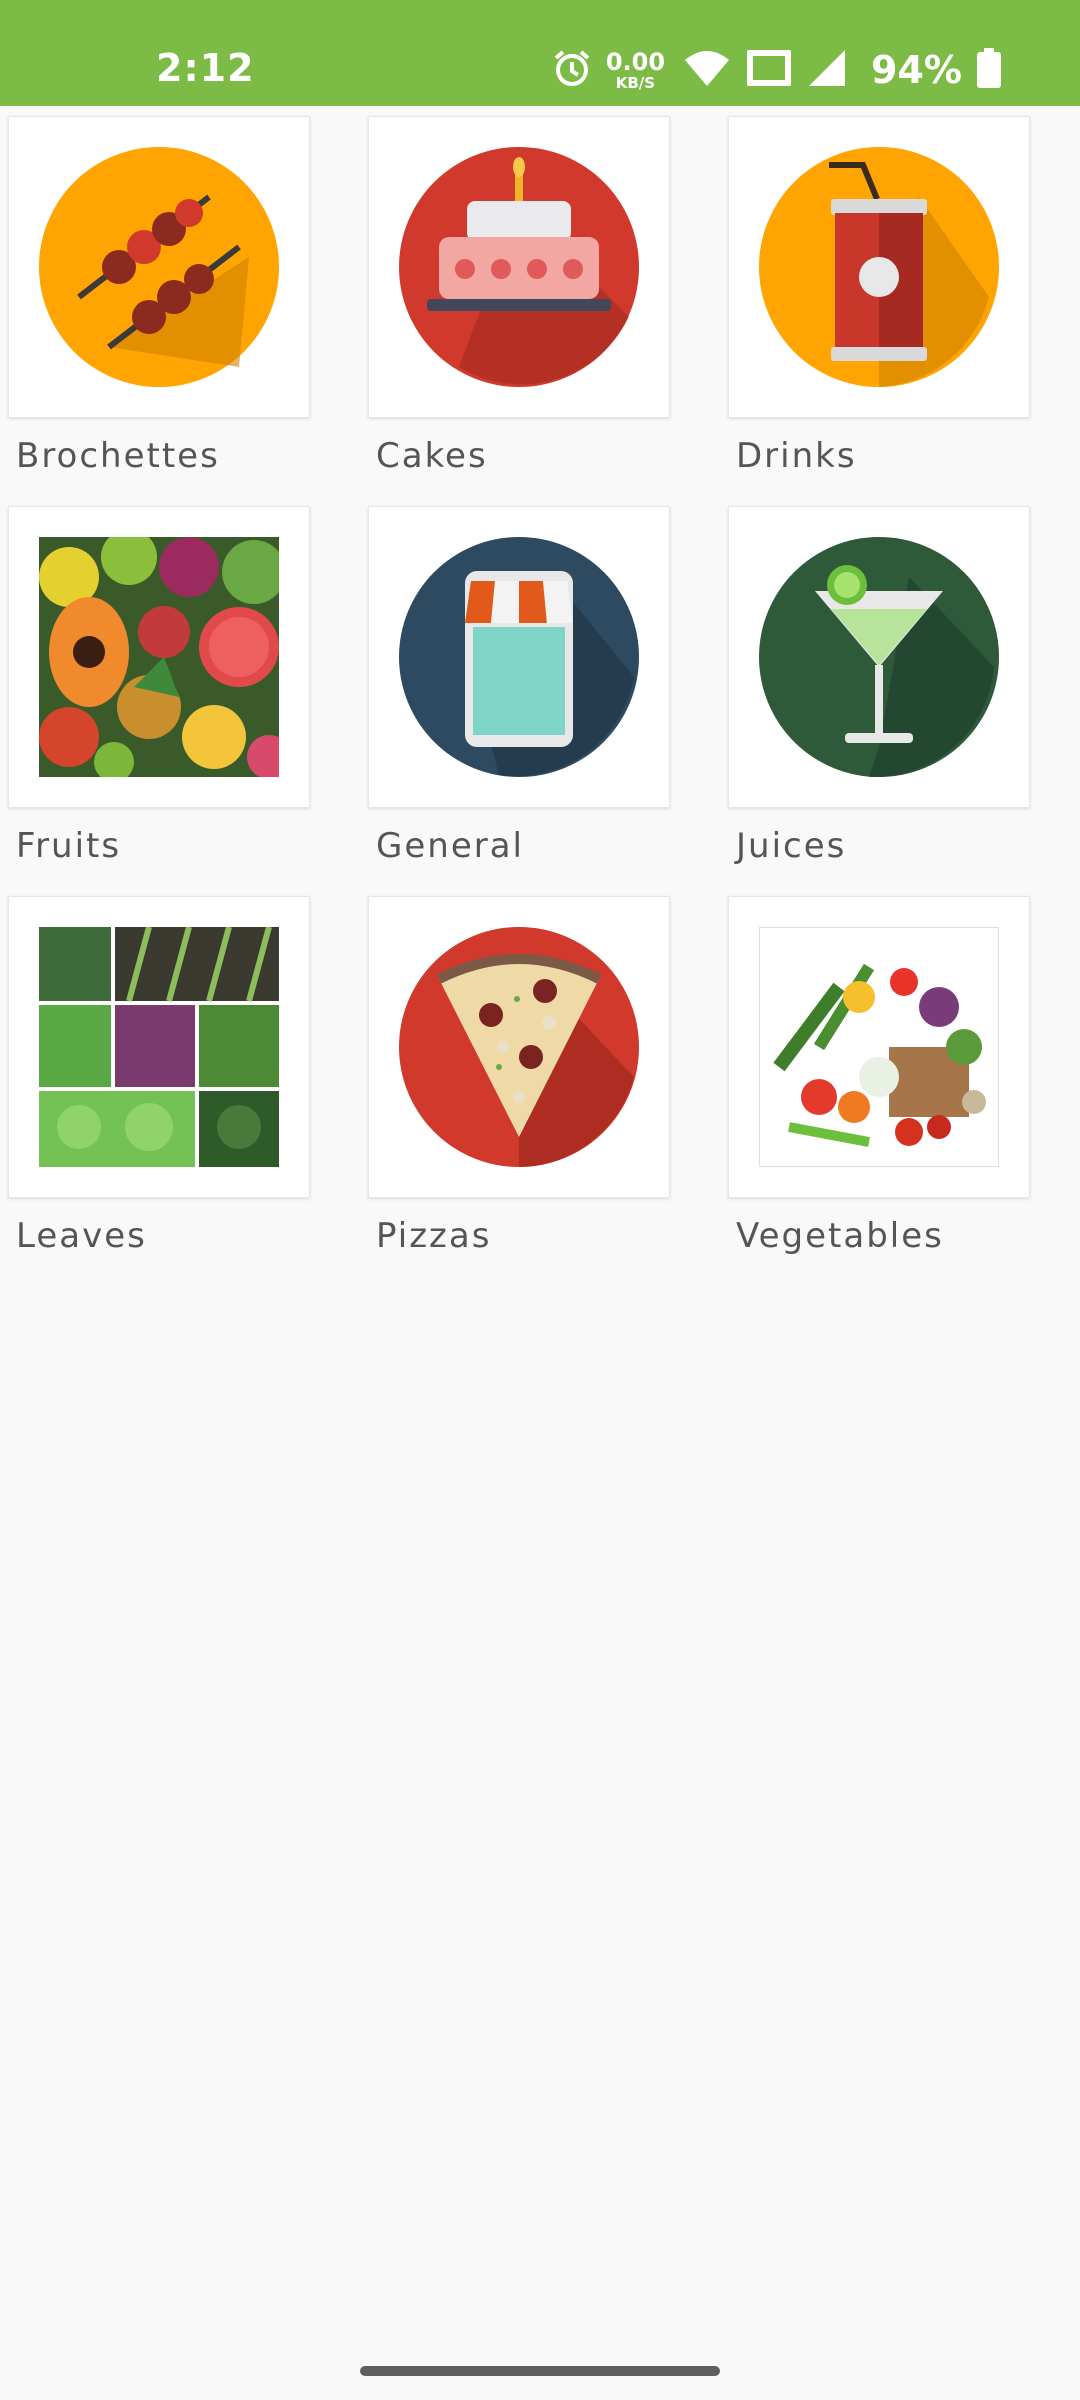  Describe the element at coordinates (796, 456) in the screenshot. I see `category-label: Drinks` at that location.